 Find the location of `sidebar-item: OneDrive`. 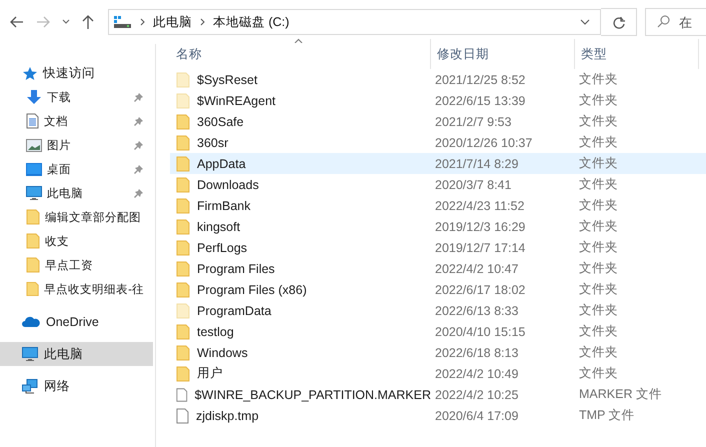

sidebar-item: OneDrive is located at coordinates (76, 322).